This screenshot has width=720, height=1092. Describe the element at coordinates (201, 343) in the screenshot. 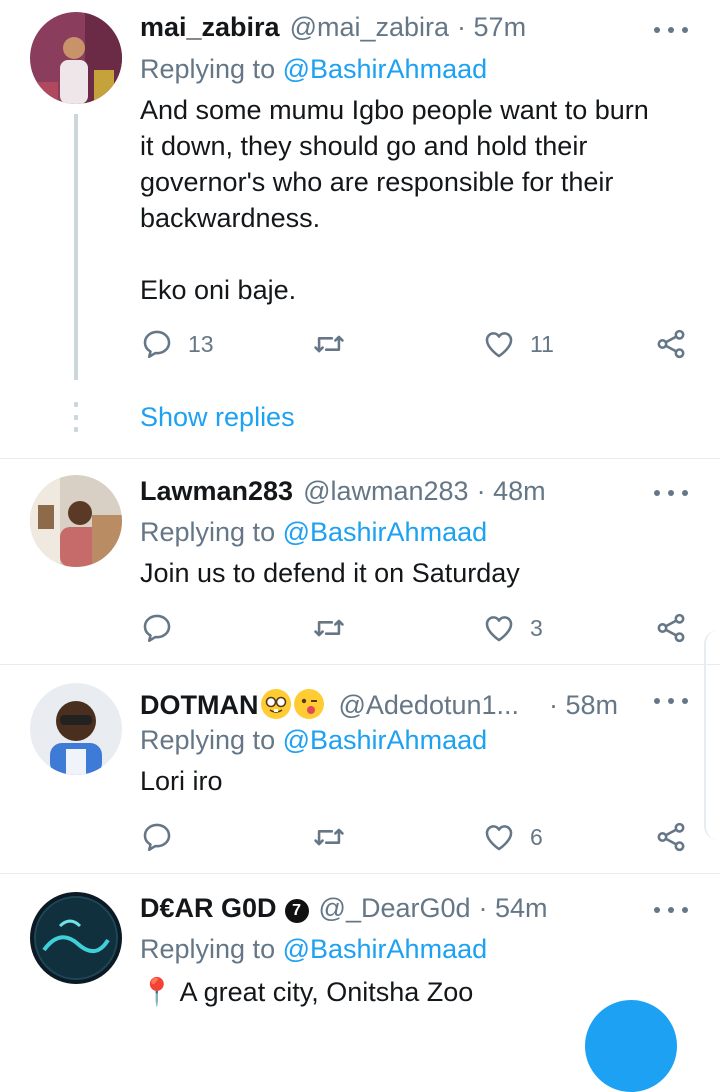

I see `reply-count: 13` at that location.